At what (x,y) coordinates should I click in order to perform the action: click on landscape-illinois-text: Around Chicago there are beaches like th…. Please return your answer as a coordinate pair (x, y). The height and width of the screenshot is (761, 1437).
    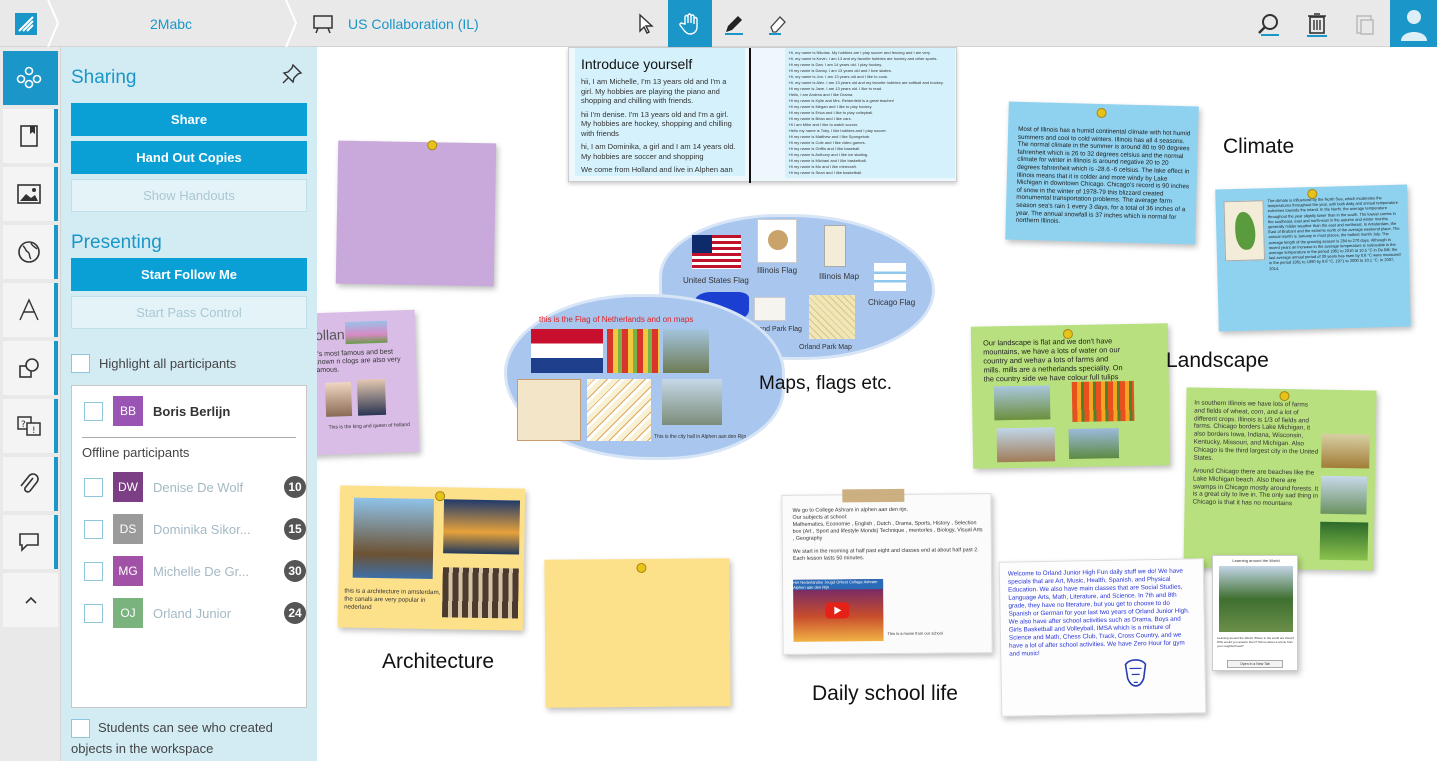
    Looking at the image, I should click on (1255, 487).